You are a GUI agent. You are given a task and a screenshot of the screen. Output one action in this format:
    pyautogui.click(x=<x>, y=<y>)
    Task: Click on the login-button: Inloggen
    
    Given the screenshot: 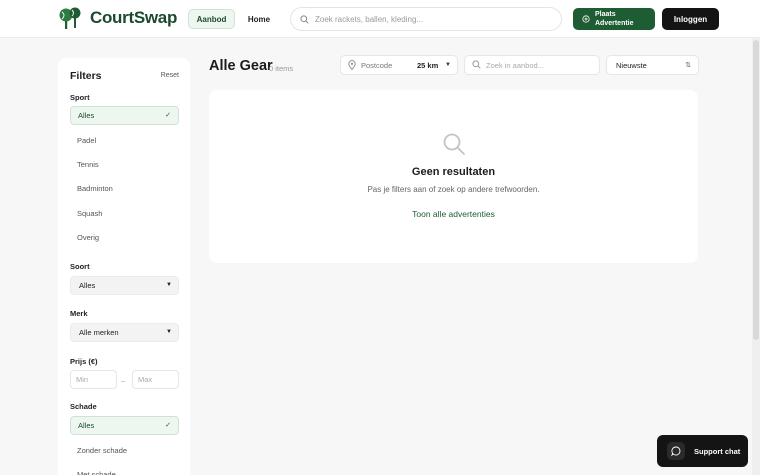 What is the action you would take?
    pyautogui.click(x=690, y=19)
    